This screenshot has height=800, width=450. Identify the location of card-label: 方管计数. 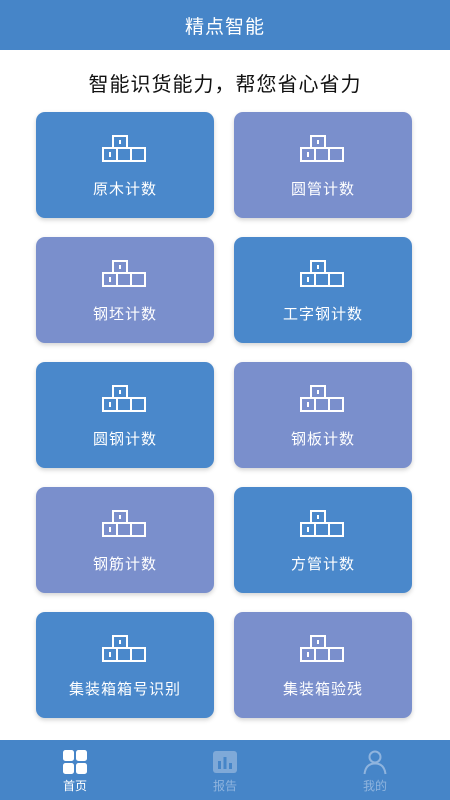
(322, 564).